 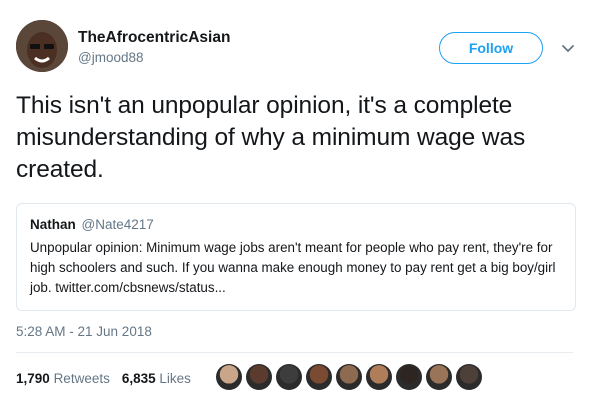 What do you see at coordinates (154, 58) in the screenshot?
I see `author-handle: @jmood88` at bounding box center [154, 58].